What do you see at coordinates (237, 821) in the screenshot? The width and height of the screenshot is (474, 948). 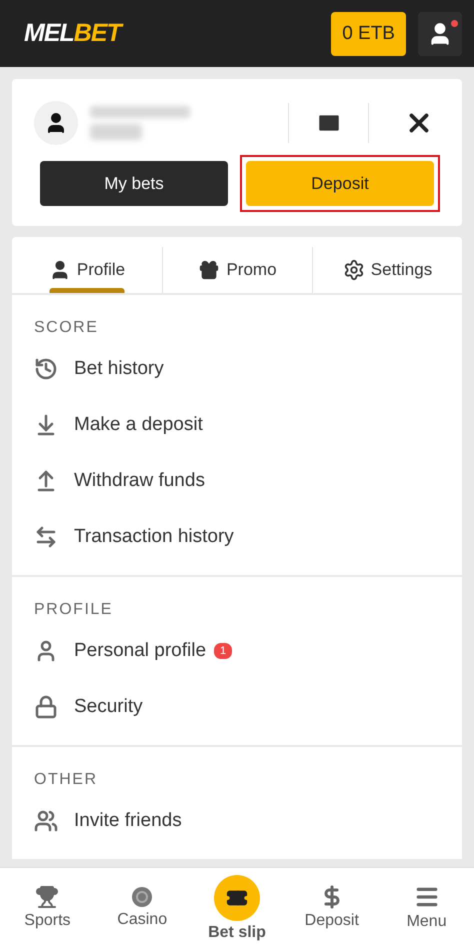 I see `account-link: Invite friends` at bounding box center [237, 821].